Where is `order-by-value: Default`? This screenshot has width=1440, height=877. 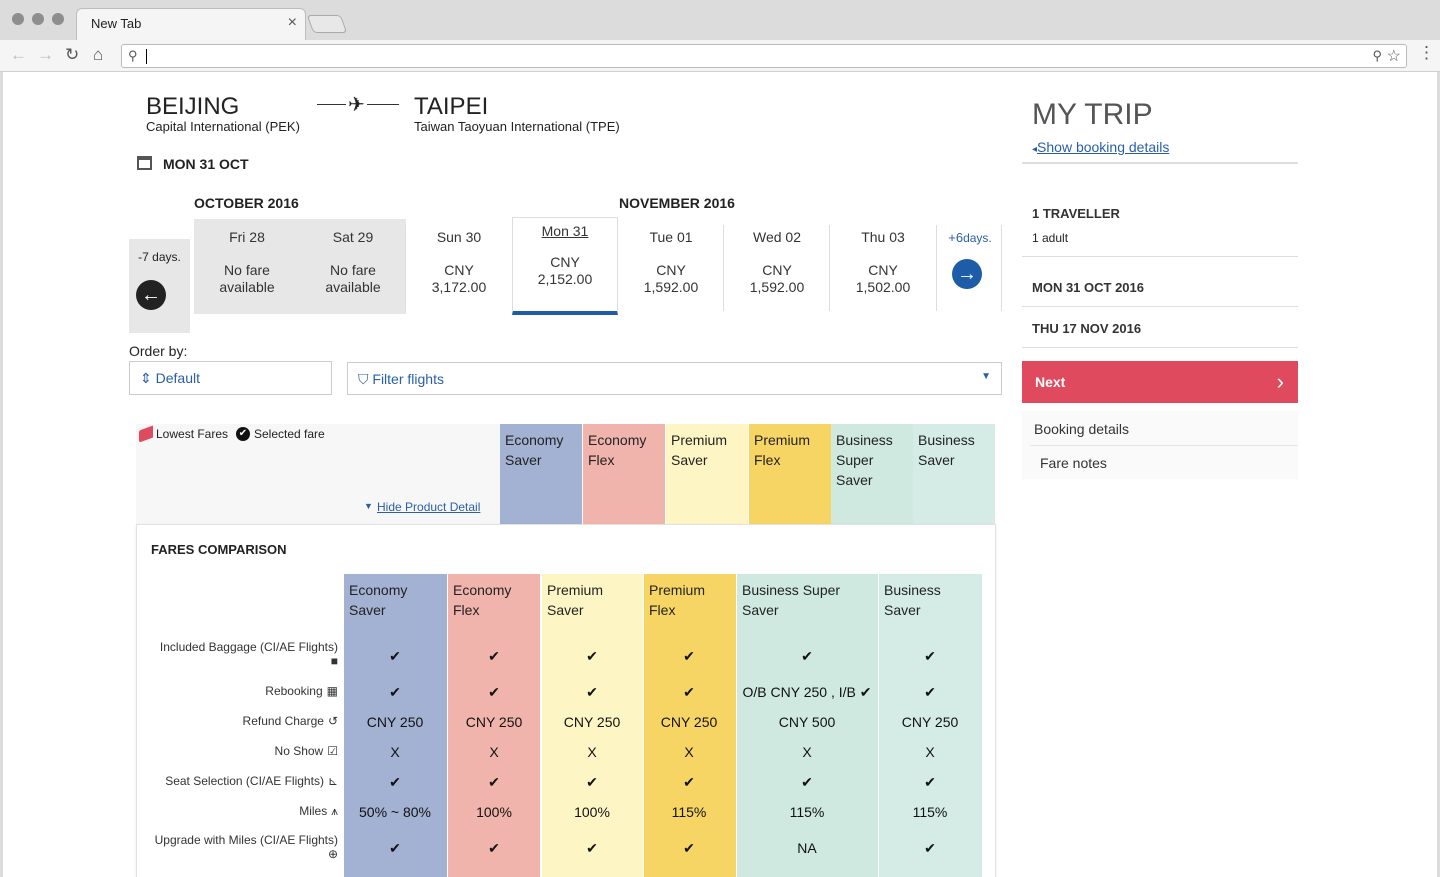 order-by-value: Default is located at coordinates (177, 378).